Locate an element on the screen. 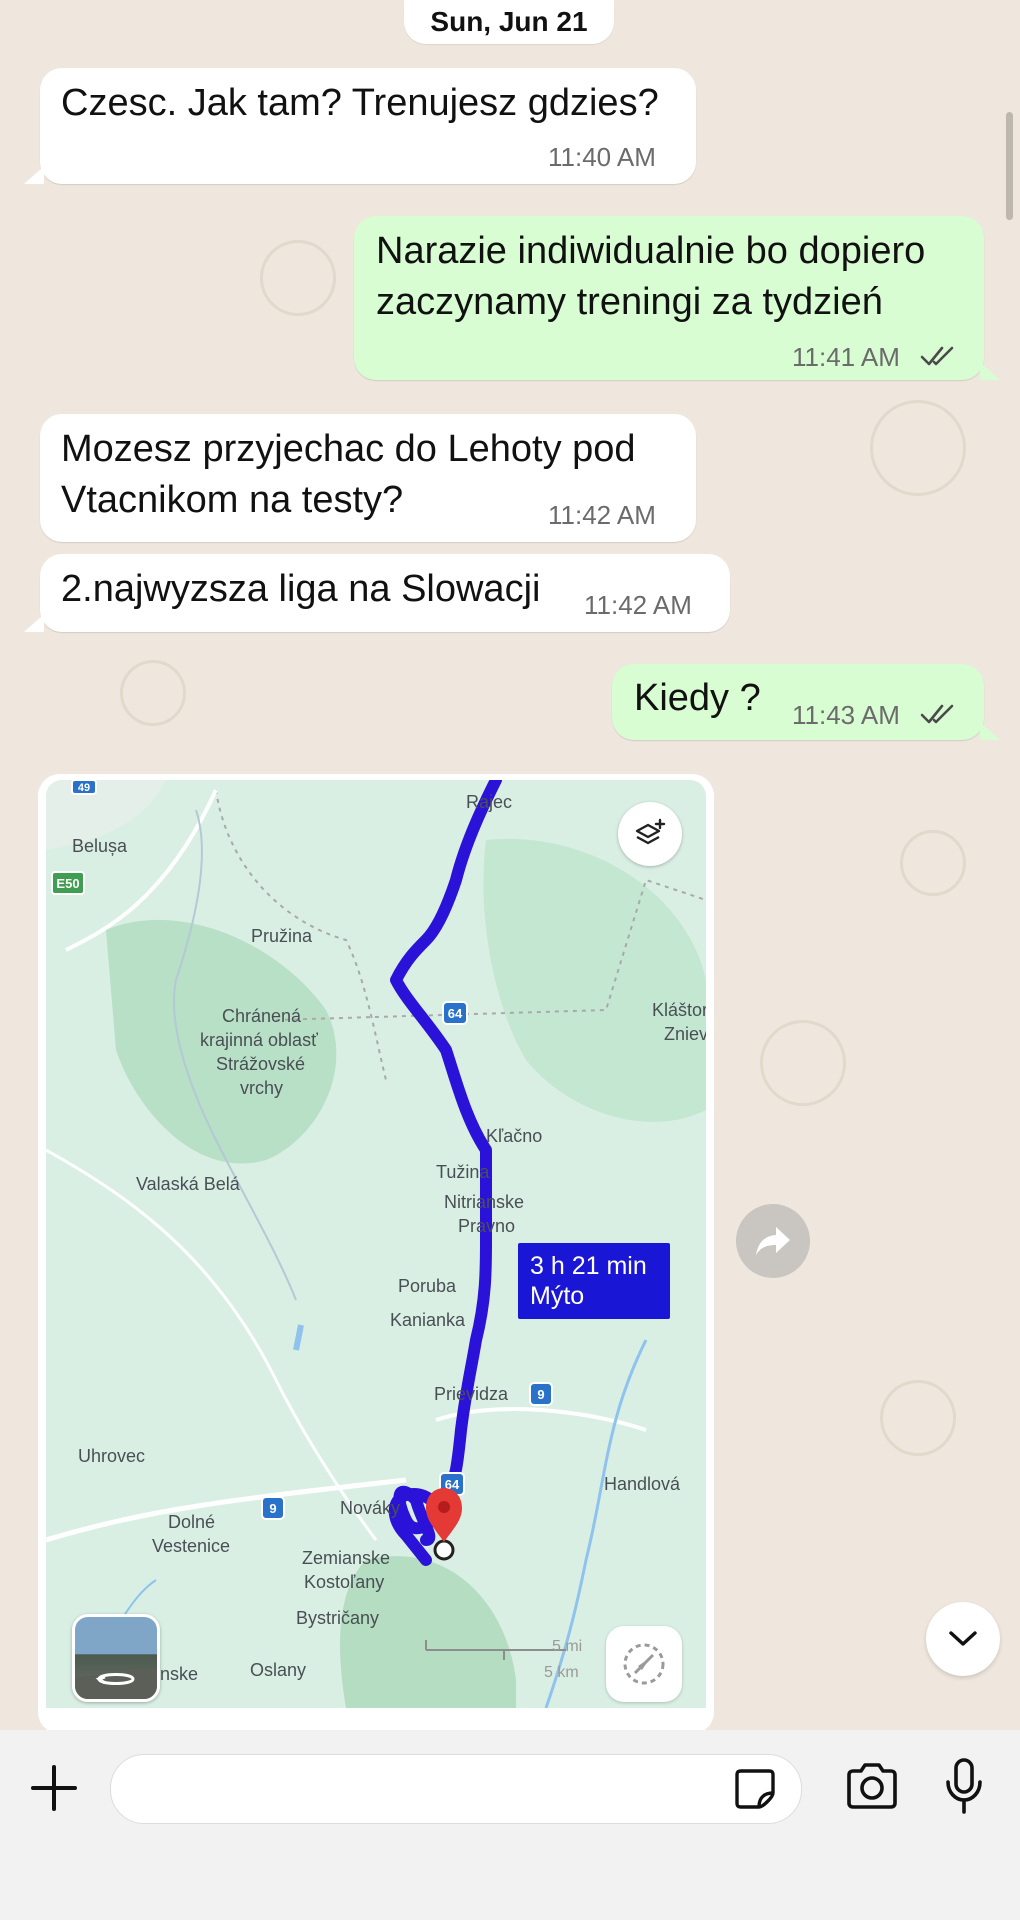  message-input is located at coordinates (456, 1789).